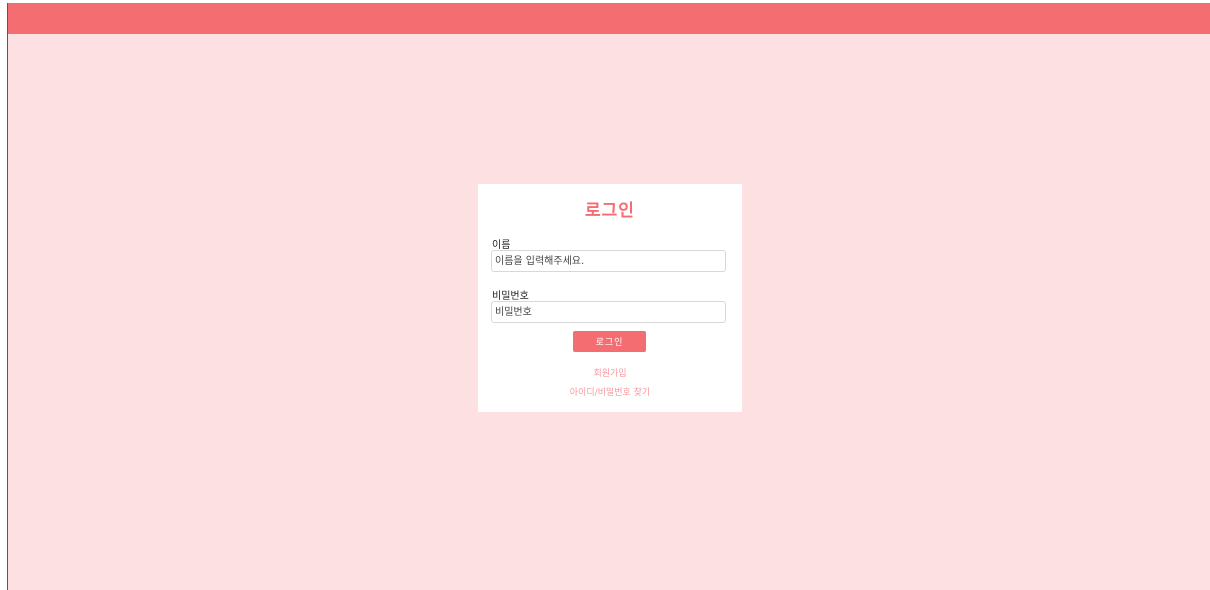  I want to click on signup-link: 회원가입, so click(610, 372).